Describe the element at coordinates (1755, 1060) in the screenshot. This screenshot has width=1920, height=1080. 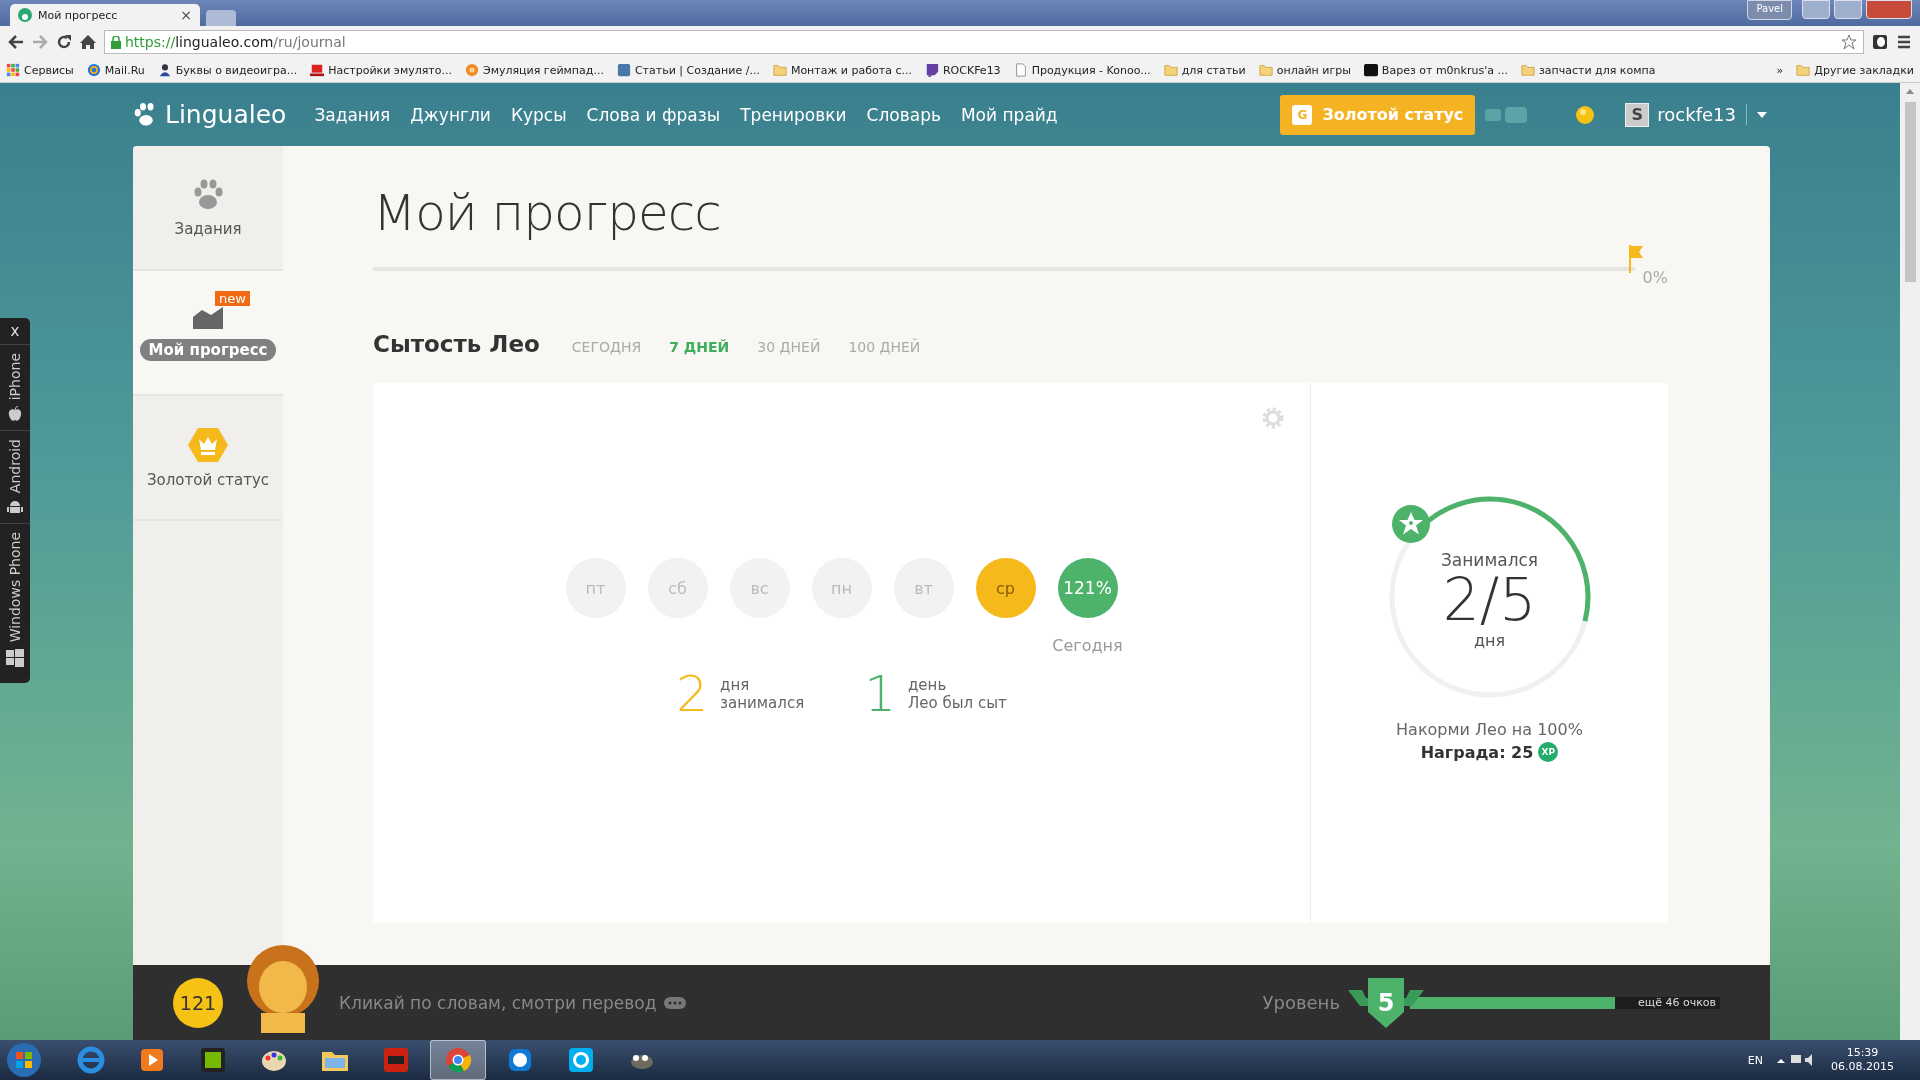
I see `language-indicator: EN` at that location.